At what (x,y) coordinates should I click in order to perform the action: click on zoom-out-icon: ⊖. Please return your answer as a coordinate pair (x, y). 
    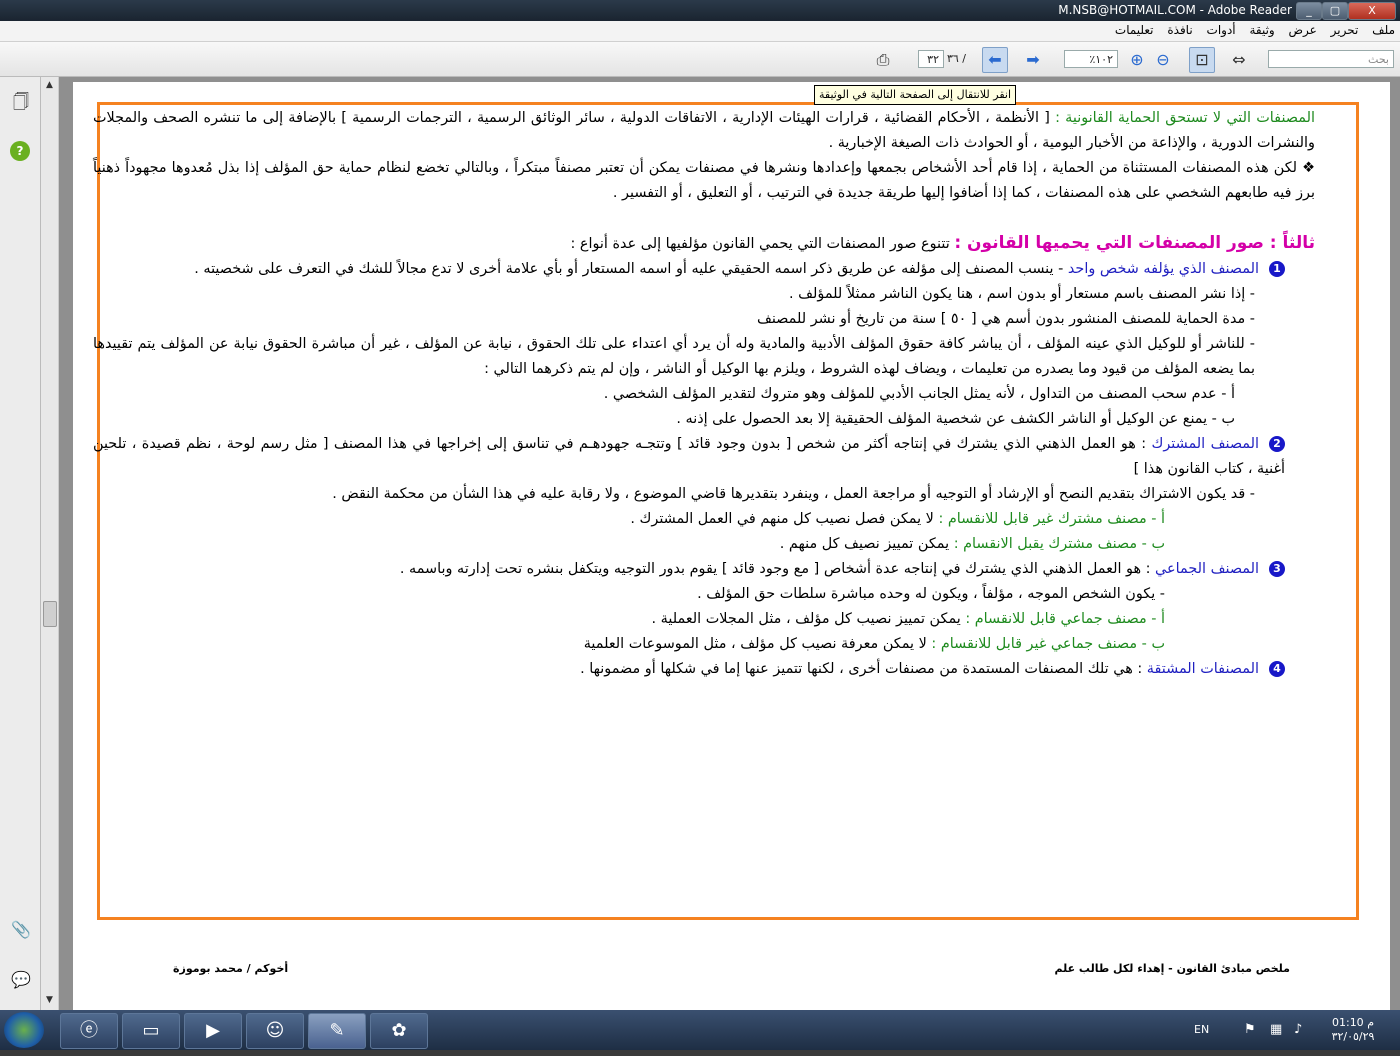
    Looking at the image, I should click on (1163, 60).